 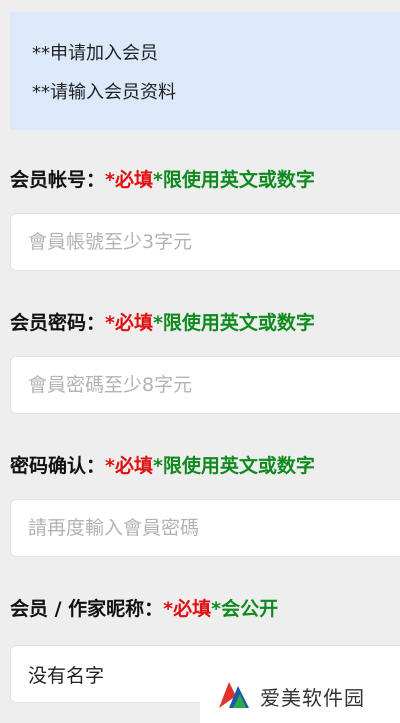 I want to click on nickname-field-label: 会员 / 作家昵称：*必填*会公开, so click(x=144, y=607).